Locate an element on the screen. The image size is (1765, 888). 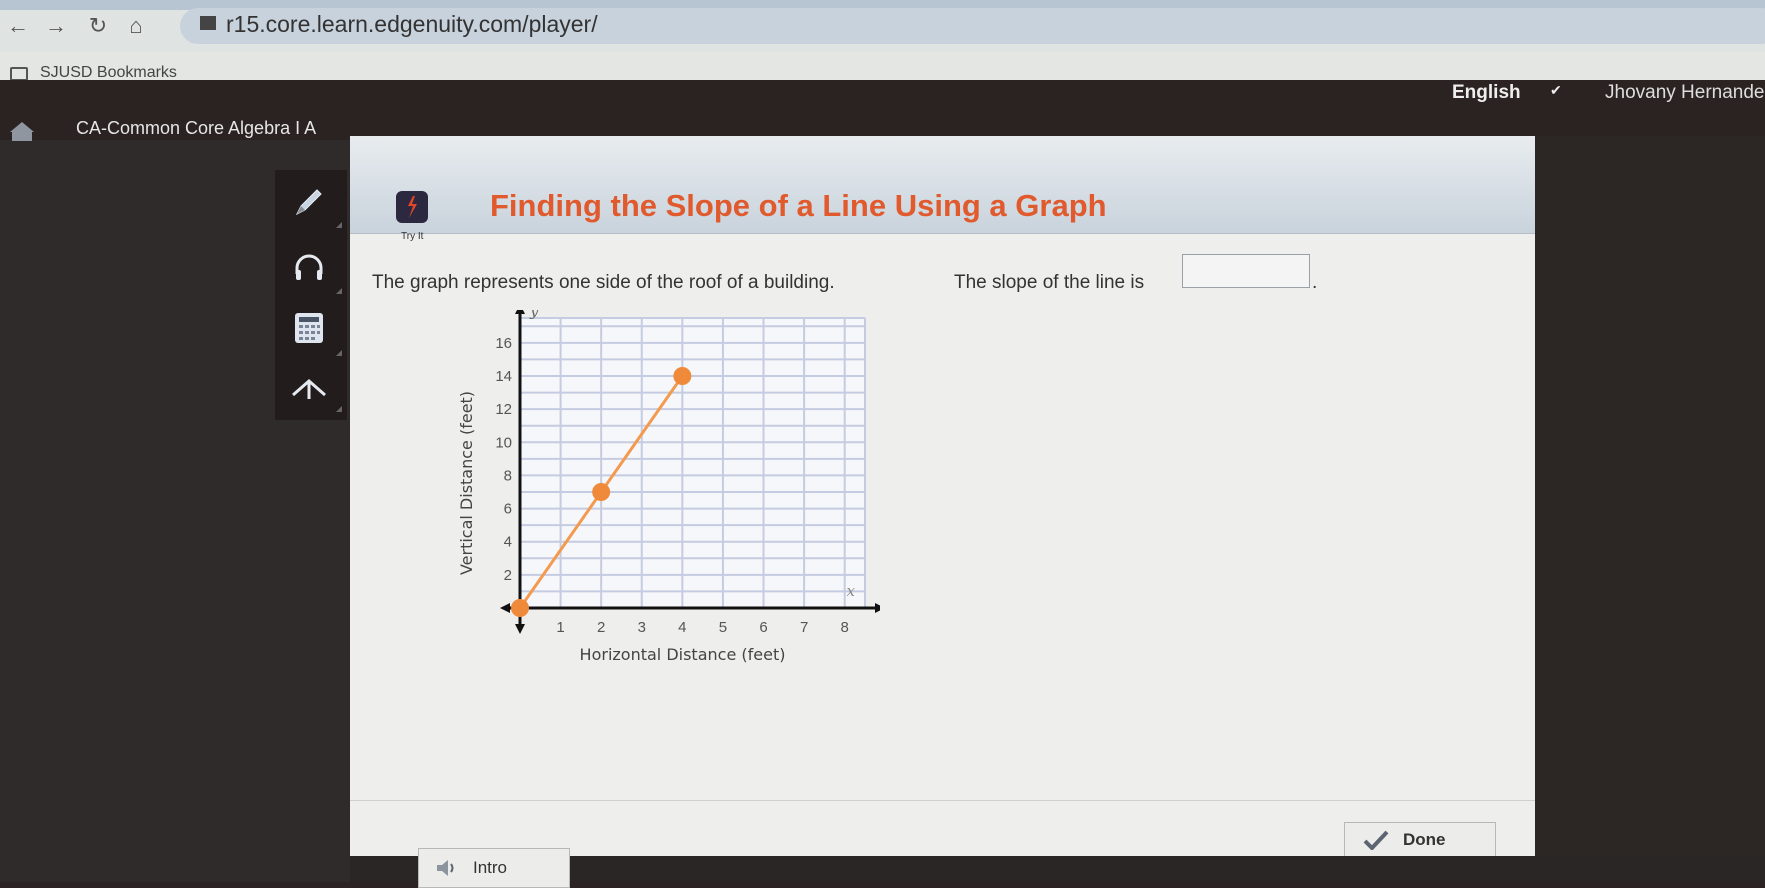
course-home-icon-base is located at coordinates (22, 136).